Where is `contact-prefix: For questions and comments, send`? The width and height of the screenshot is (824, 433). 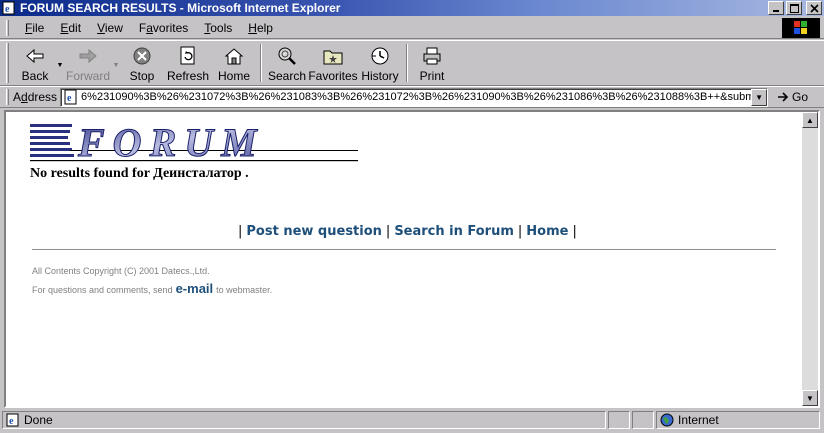
contact-prefix: For questions and comments, send is located at coordinates (102, 290).